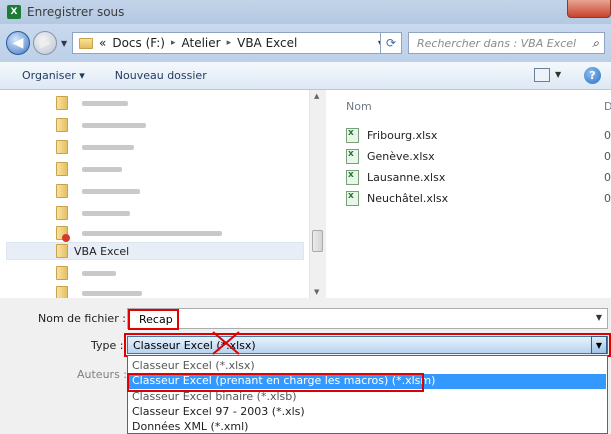  Describe the element at coordinates (102, 43) in the screenshot. I see `address-overflow: «` at that location.